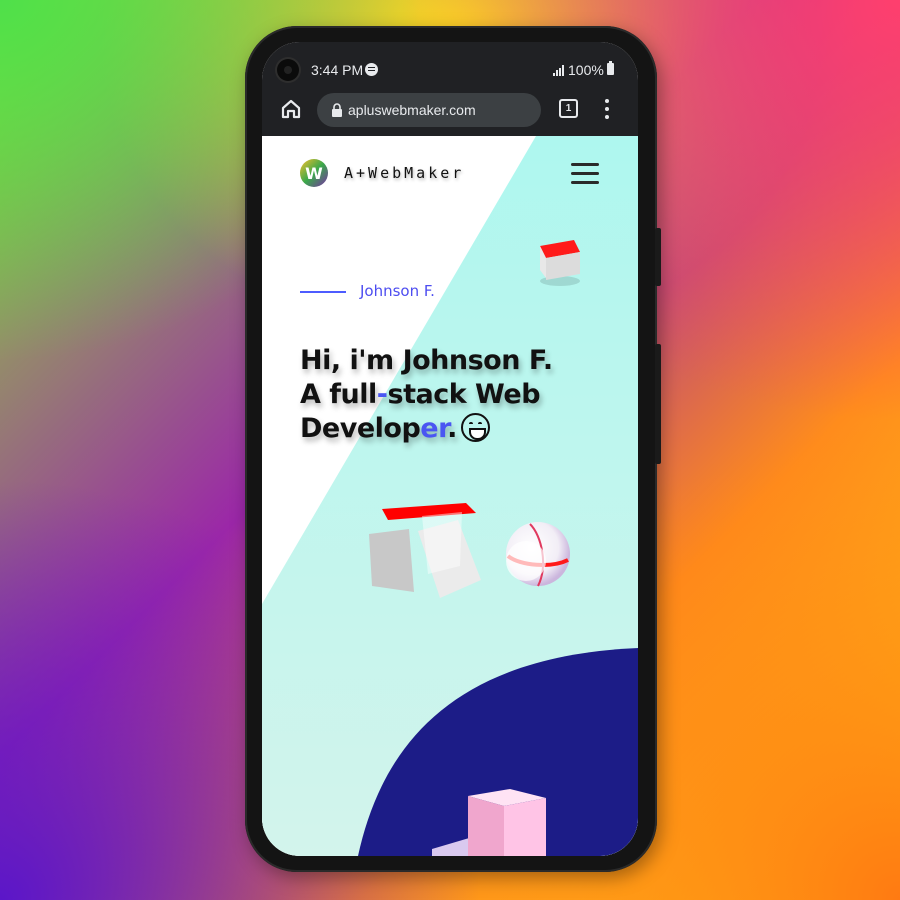  Describe the element at coordinates (397, 291) in the screenshot. I see `name-tag: Johnson F.` at that location.